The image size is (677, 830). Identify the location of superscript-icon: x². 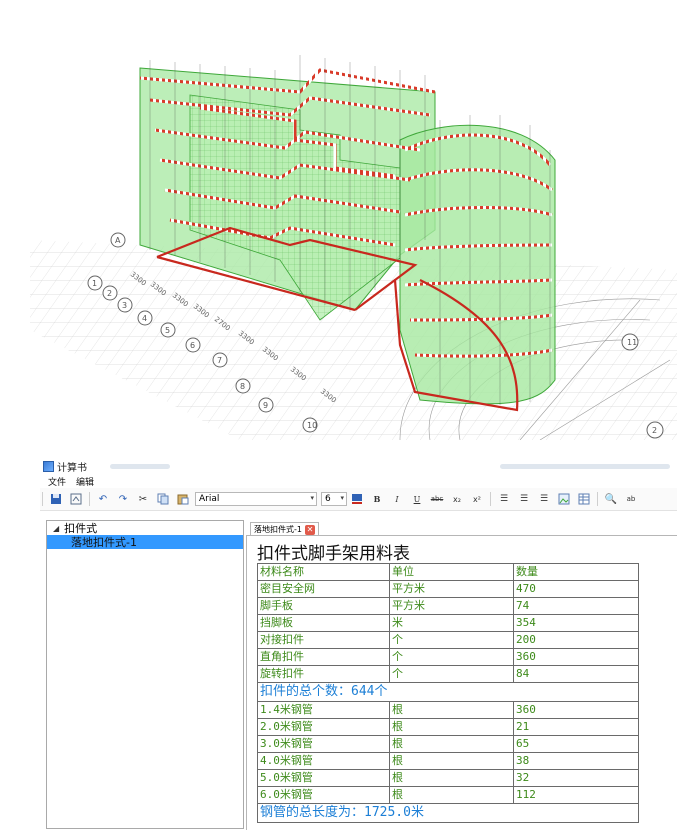
(477, 499).